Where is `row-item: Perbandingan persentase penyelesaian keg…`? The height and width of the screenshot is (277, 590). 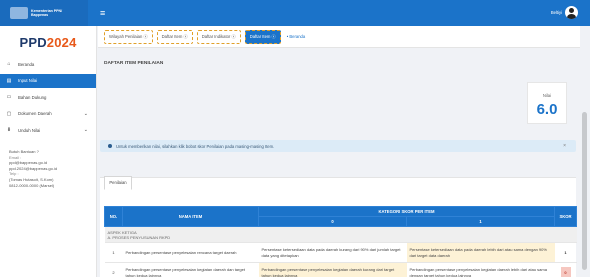 row-item: Perbandingan persentase penyelesaian keg… is located at coordinates (190, 269).